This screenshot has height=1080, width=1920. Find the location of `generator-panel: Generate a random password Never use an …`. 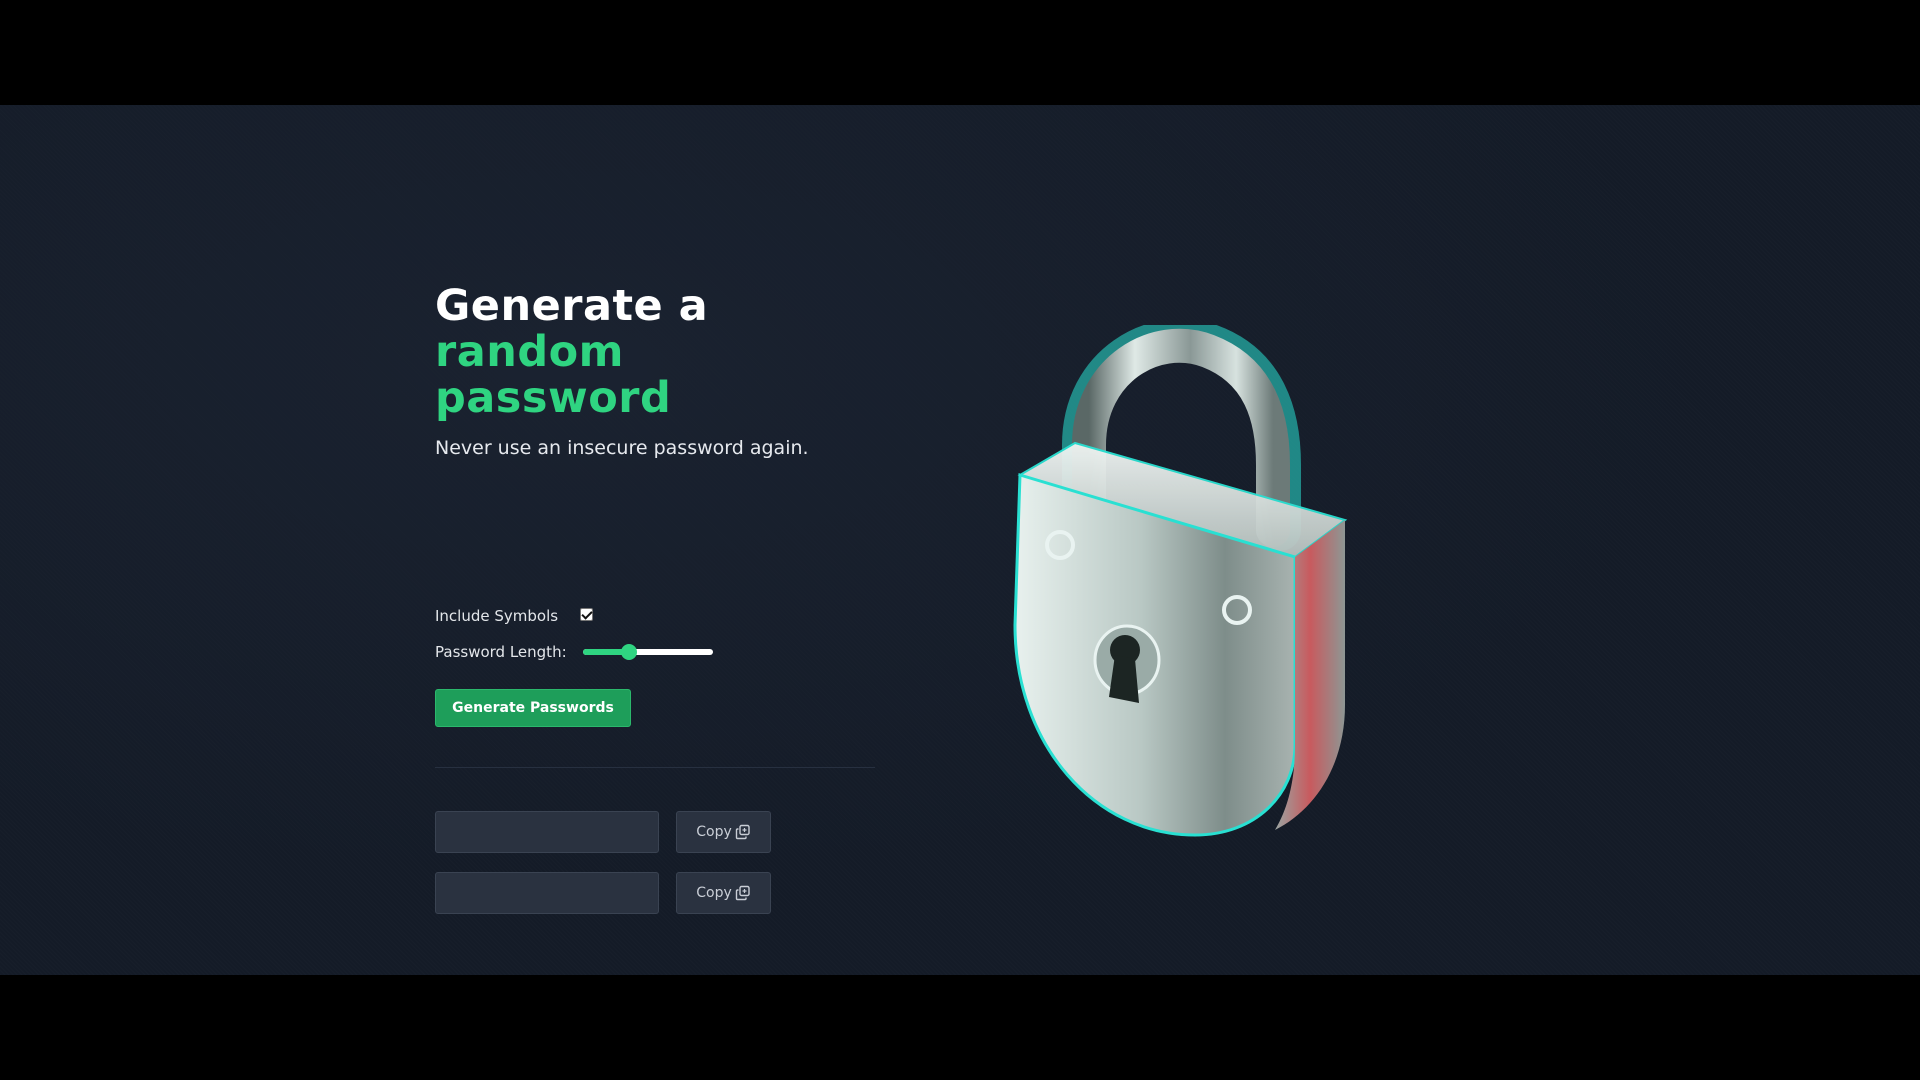

generator-panel: Generate a random password Never use an … is located at coordinates (655, 598).